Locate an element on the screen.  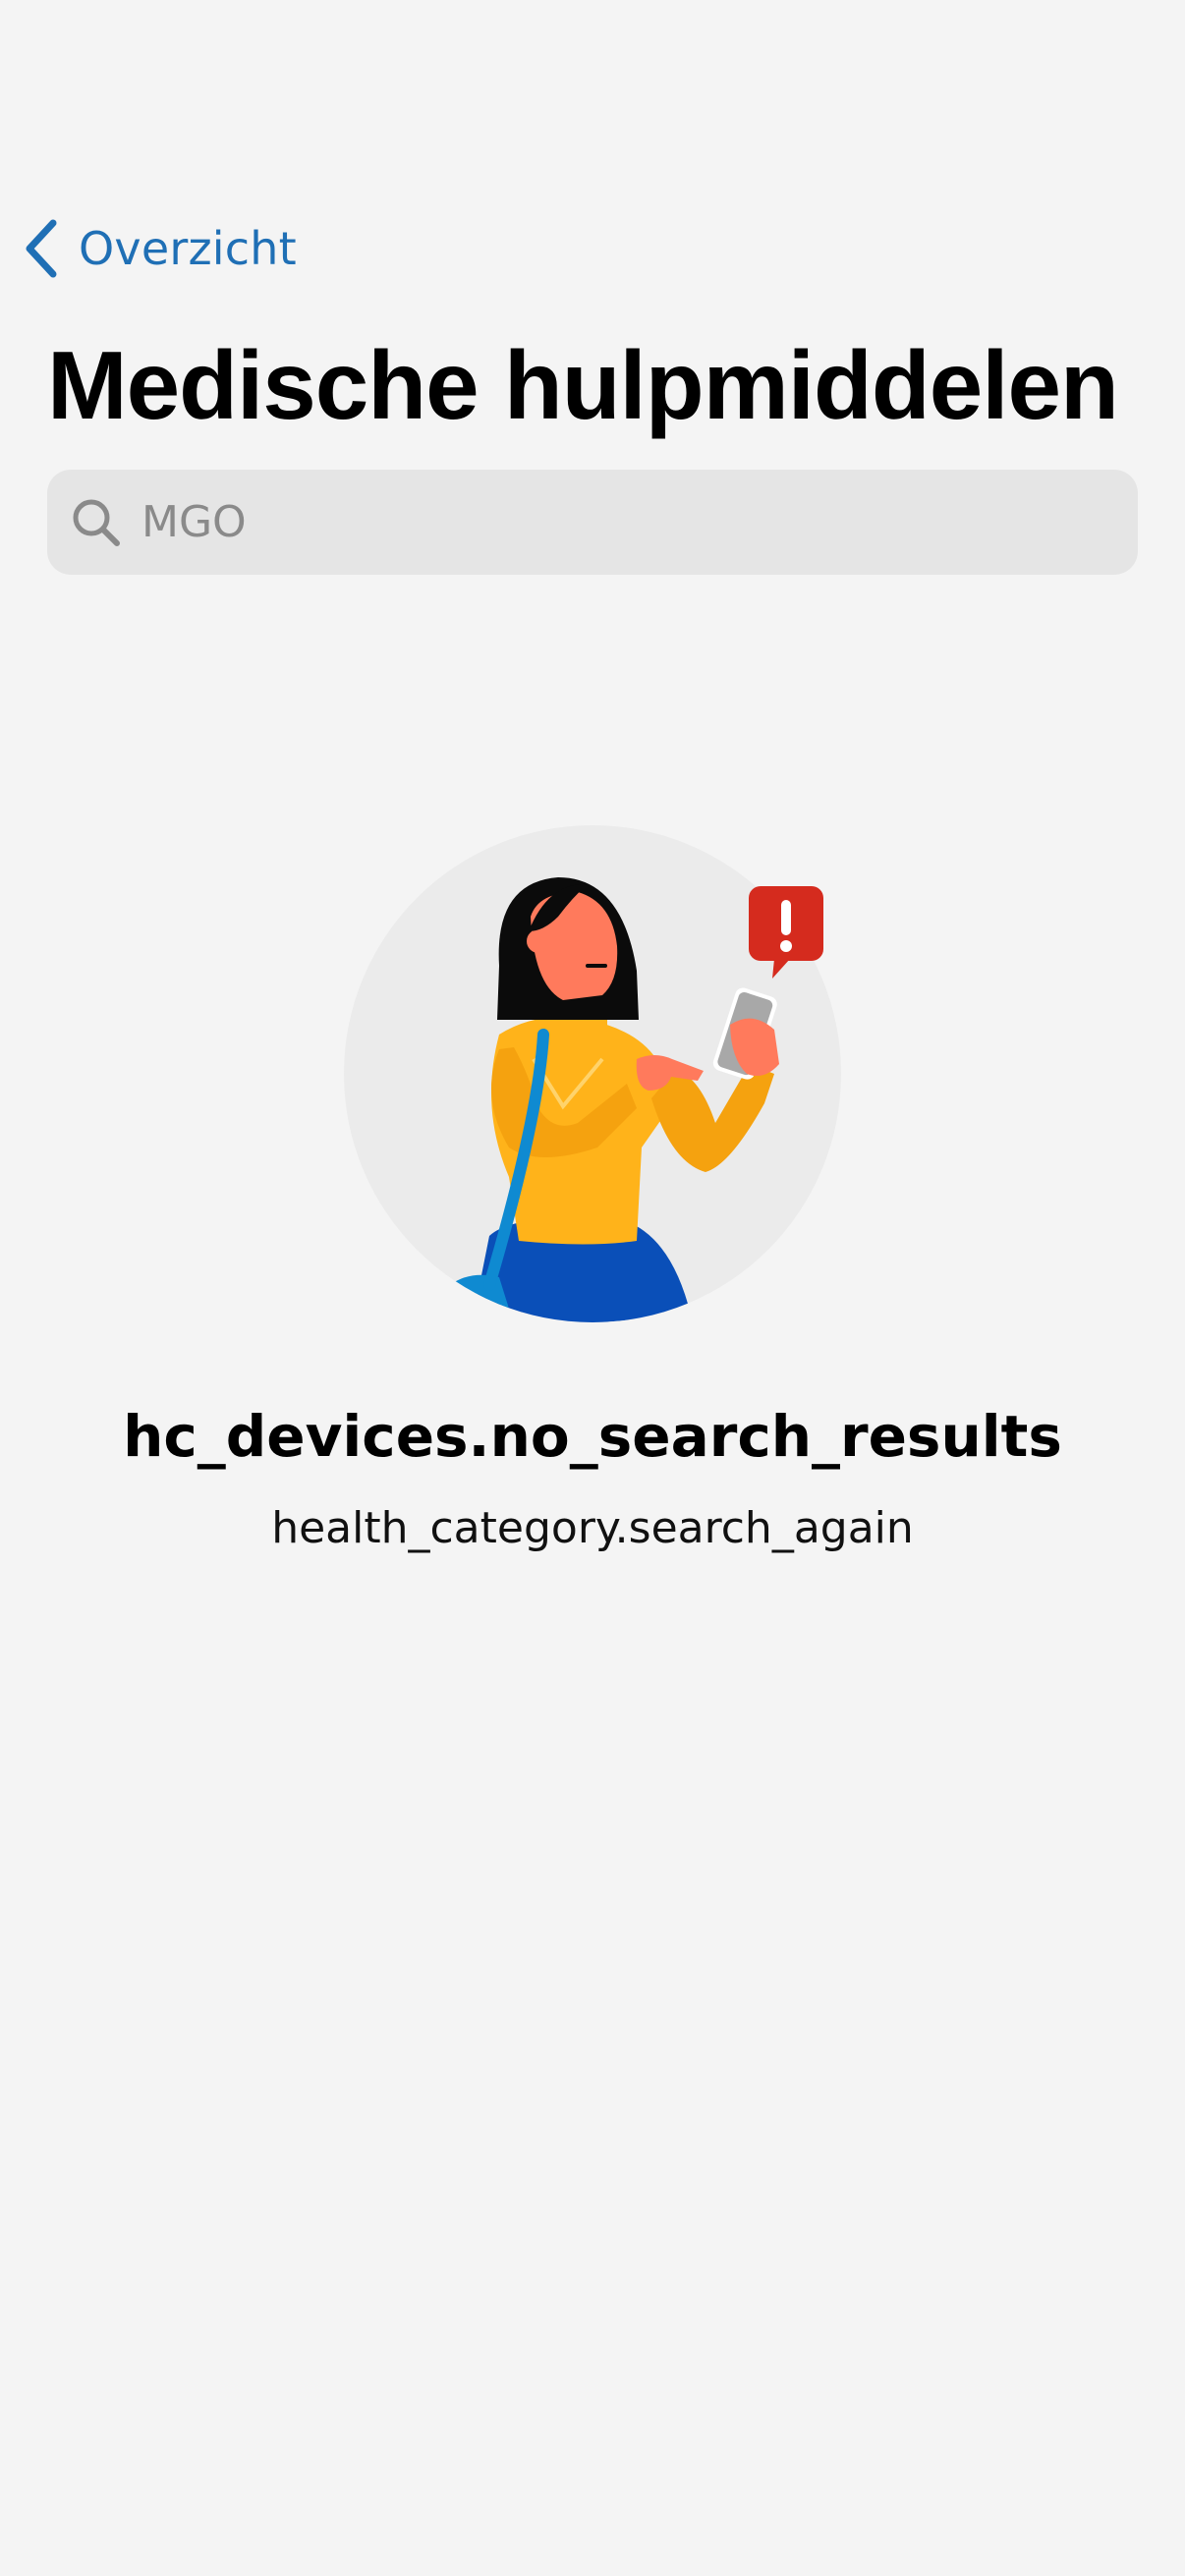
back-button-label: Overzicht is located at coordinates (188, 248).